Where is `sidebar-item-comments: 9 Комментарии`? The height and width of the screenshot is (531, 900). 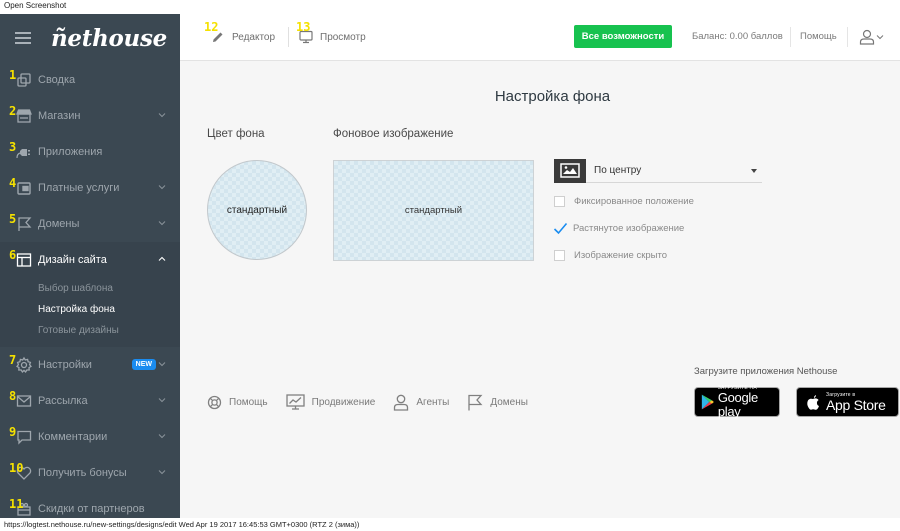 sidebar-item-comments: 9 Комментарии is located at coordinates (90, 437).